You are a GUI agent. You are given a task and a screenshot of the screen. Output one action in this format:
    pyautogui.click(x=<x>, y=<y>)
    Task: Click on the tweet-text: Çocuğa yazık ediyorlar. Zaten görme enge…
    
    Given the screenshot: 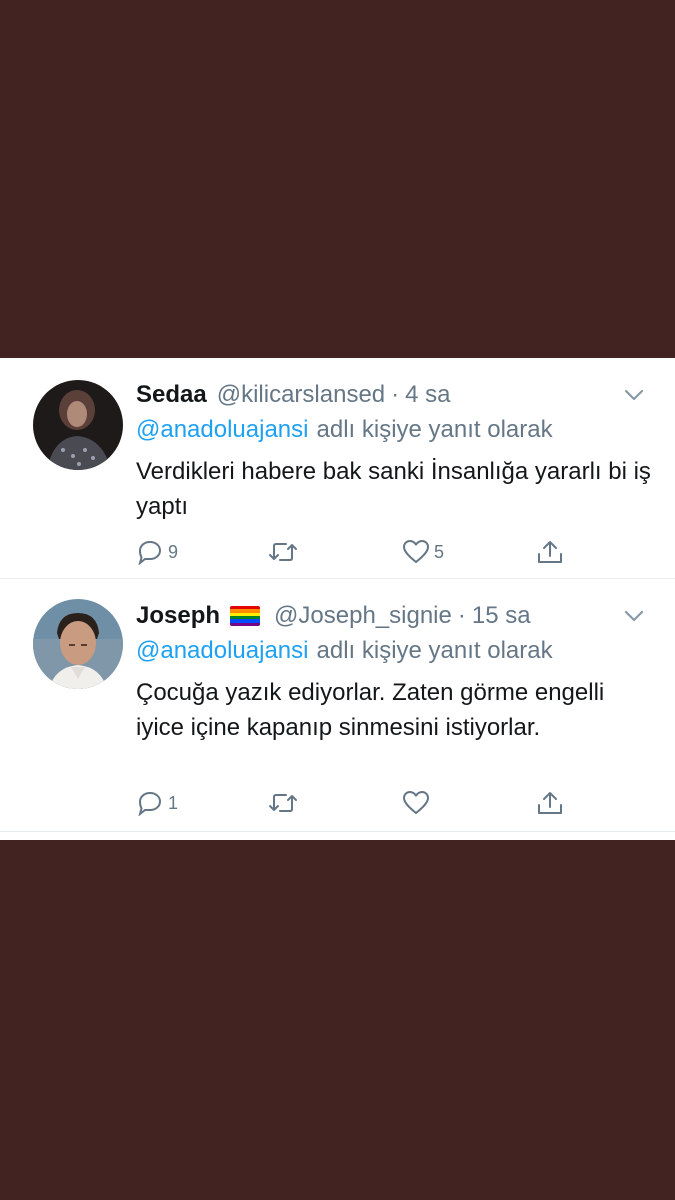 What is the action you would take?
    pyautogui.click(x=370, y=710)
    